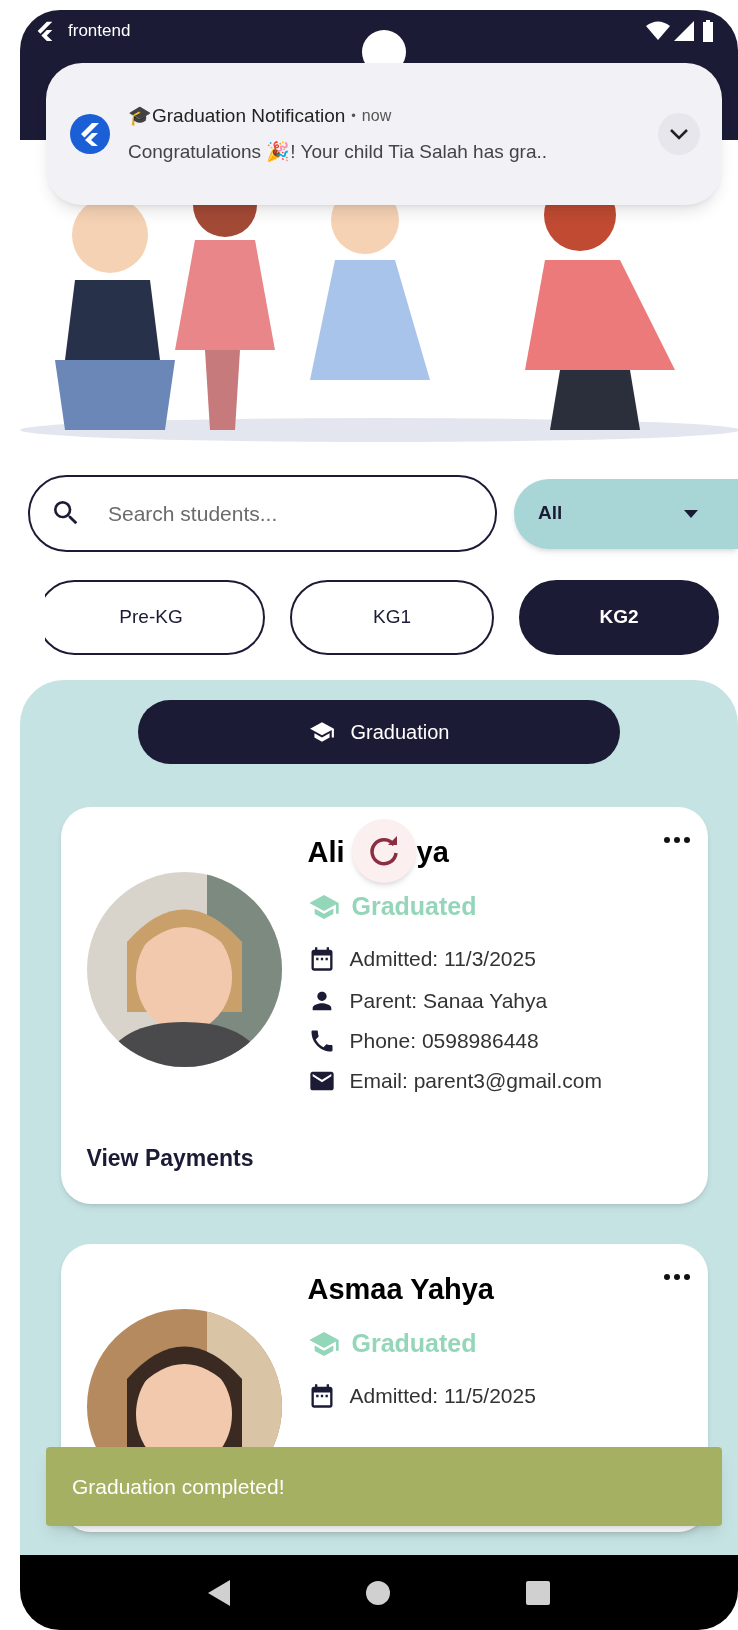 This screenshot has height=1630, width=738. I want to click on detail-text: Admitted: 11/5/2025, so click(442, 1395).